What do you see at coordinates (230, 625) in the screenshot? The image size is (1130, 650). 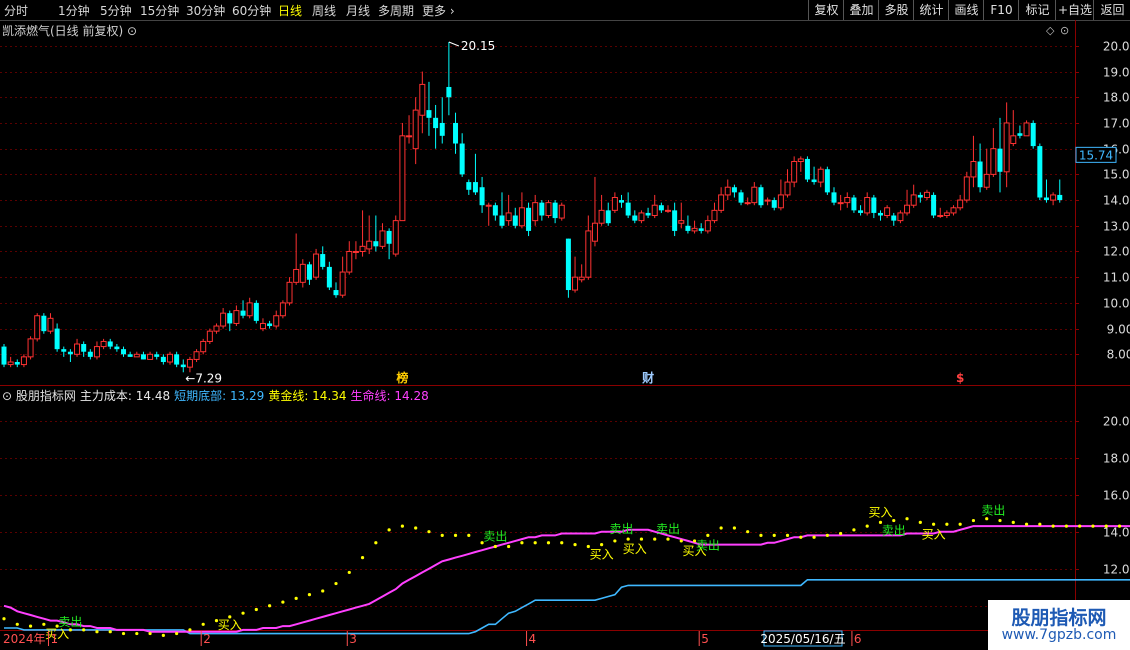 I see `signal-label-2: 买入` at bounding box center [230, 625].